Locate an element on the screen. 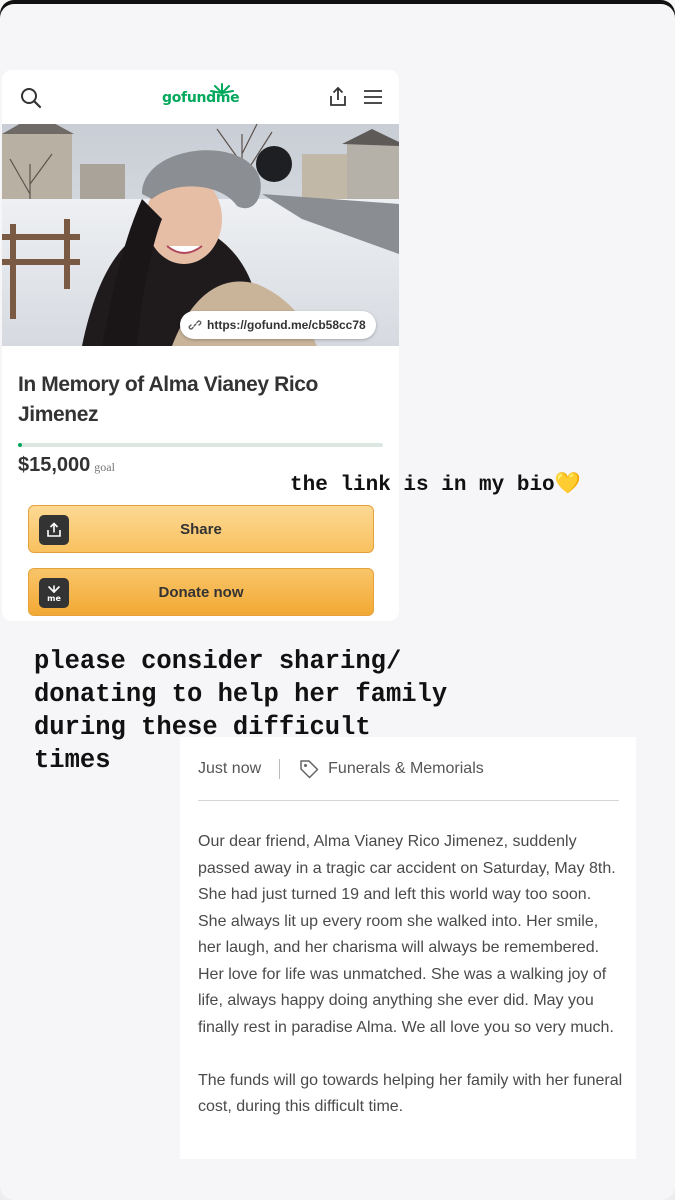 This screenshot has height=1200, width=675. campaign-link-pill: https://gofund.me/cb58cc78 is located at coordinates (278, 325).